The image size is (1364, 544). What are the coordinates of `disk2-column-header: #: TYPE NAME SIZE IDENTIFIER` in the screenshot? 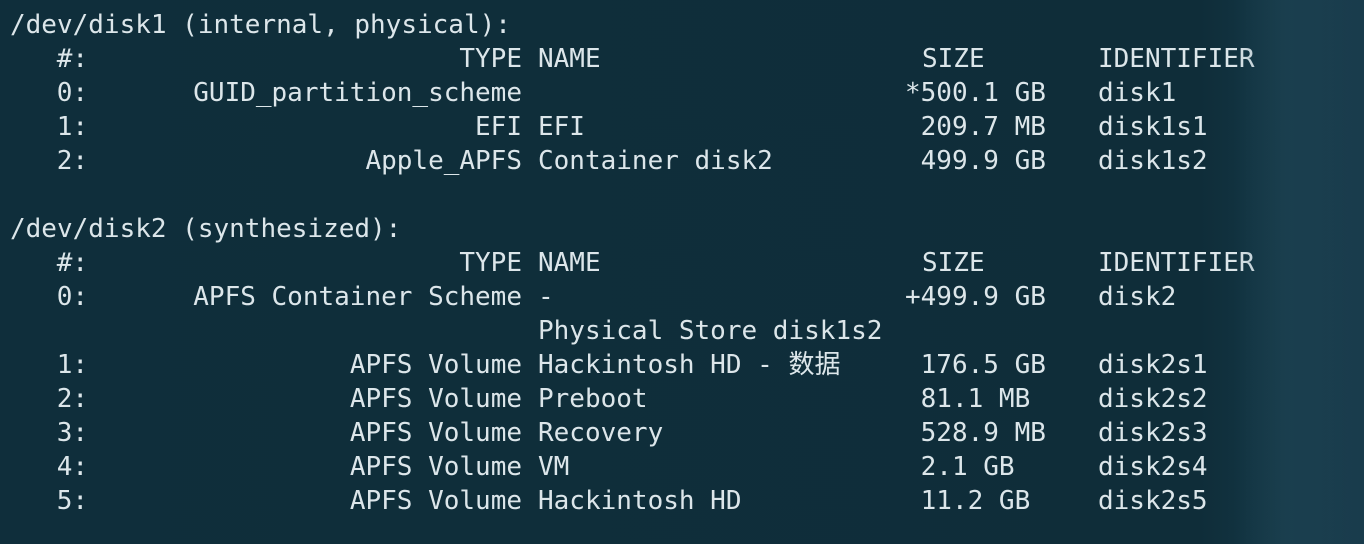 It's located at (682, 263).